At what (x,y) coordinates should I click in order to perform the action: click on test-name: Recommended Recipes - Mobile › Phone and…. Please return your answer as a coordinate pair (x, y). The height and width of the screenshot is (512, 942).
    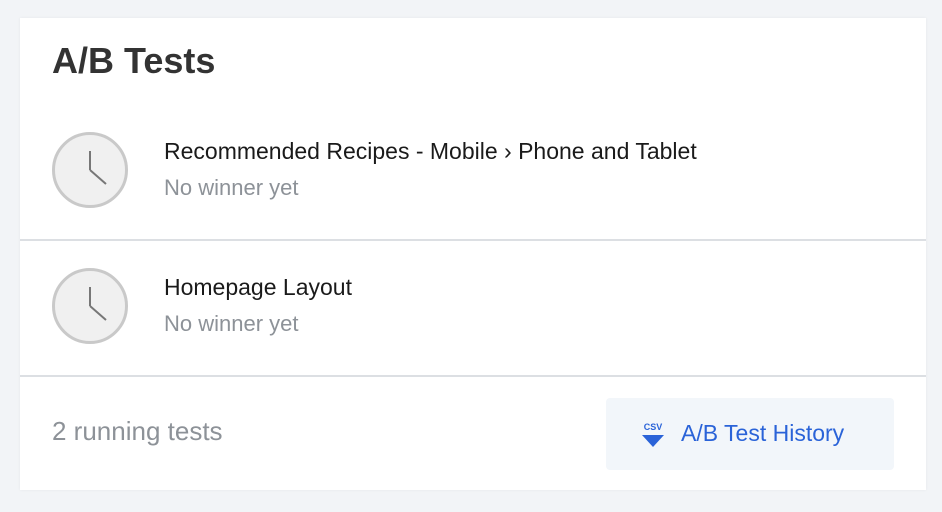
    Looking at the image, I should click on (430, 151).